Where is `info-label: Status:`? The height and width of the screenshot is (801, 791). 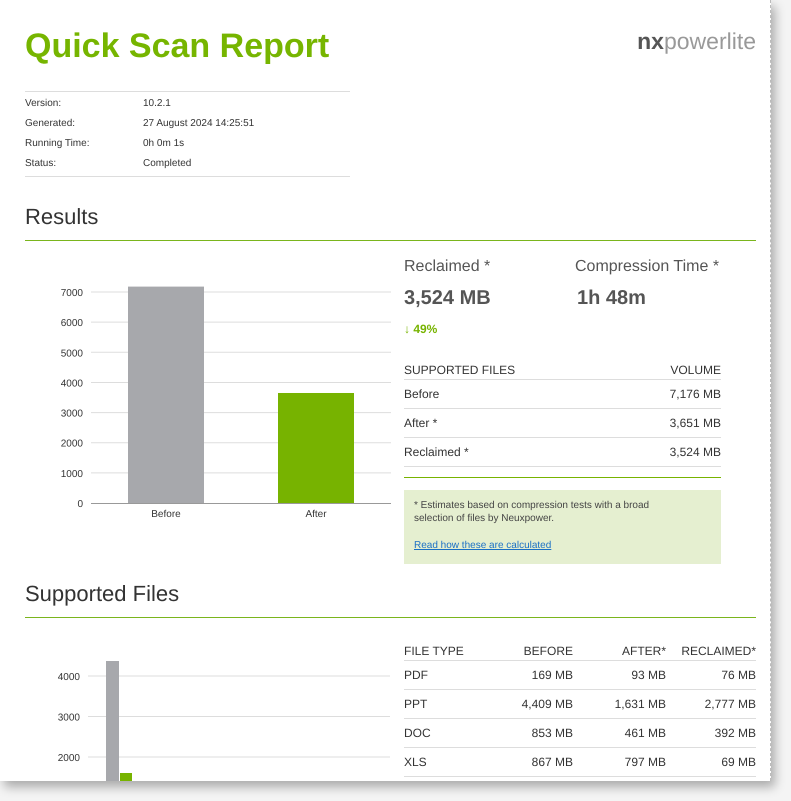
info-label: Status: is located at coordinates (41, 164).